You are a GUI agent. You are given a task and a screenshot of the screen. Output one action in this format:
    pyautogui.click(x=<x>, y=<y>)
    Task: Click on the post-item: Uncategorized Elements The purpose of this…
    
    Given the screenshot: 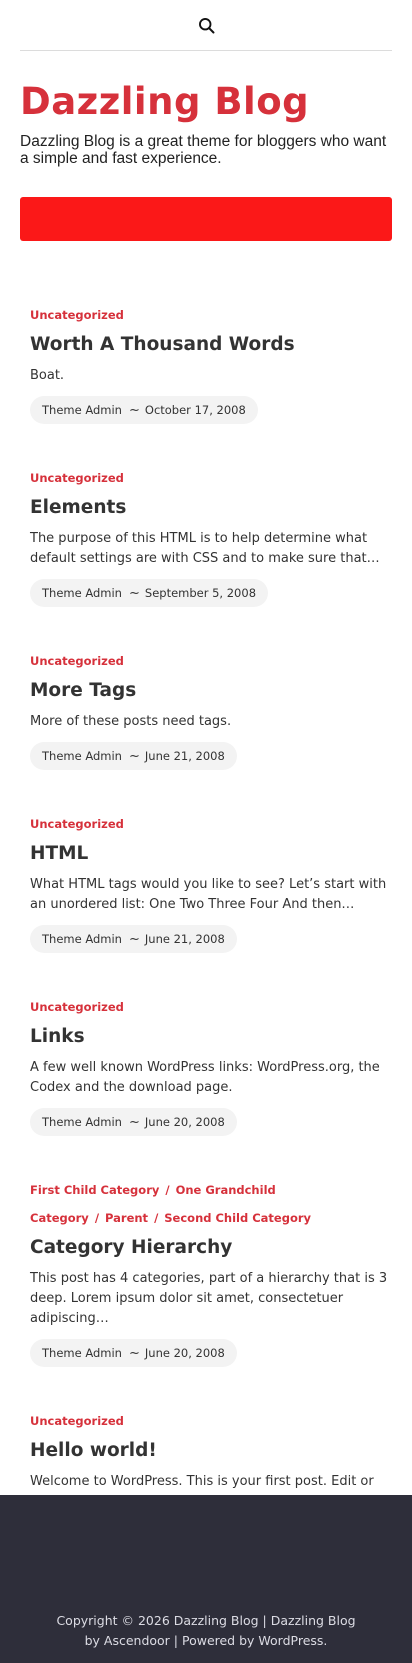 What is the action you would take?
    pyautogui.click(x=210, y=535)
    